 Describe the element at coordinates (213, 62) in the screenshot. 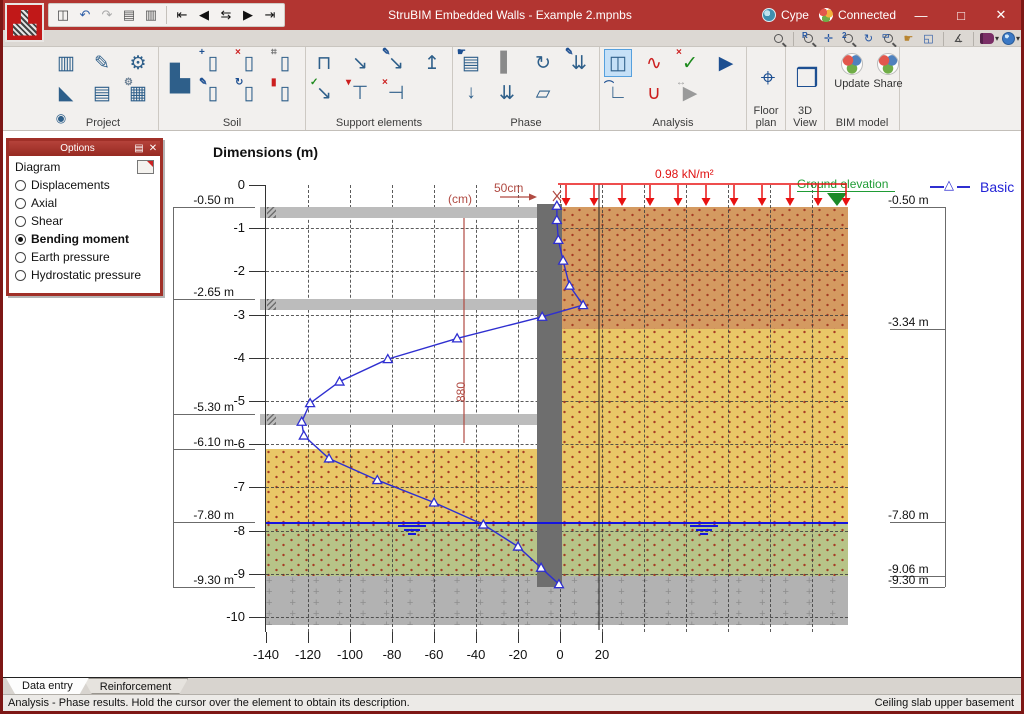

I see `add-soil-layer-icon: ▯ +` at that location.